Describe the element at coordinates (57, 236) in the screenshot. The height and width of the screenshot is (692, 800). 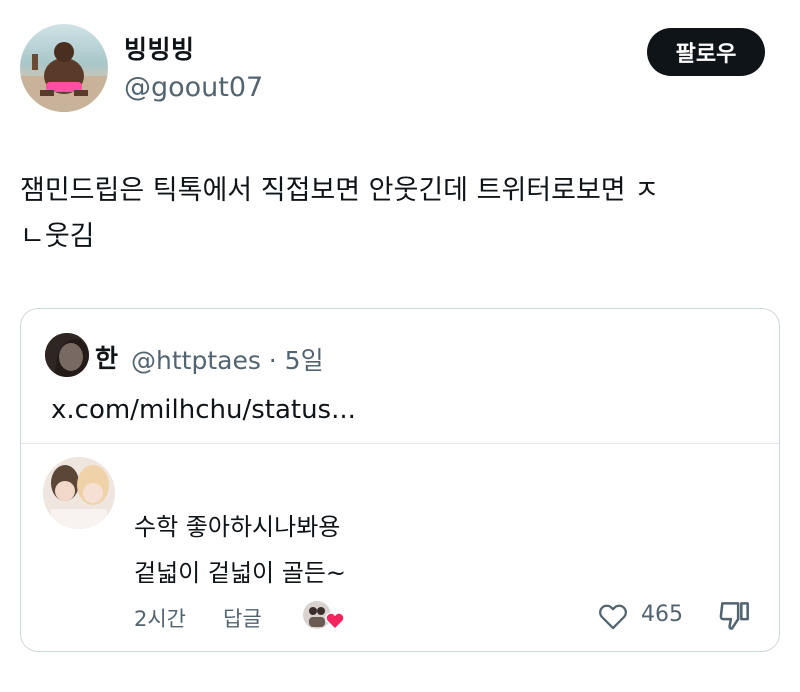
I see `tweet-text-line: ㄴ웃김` at that location.